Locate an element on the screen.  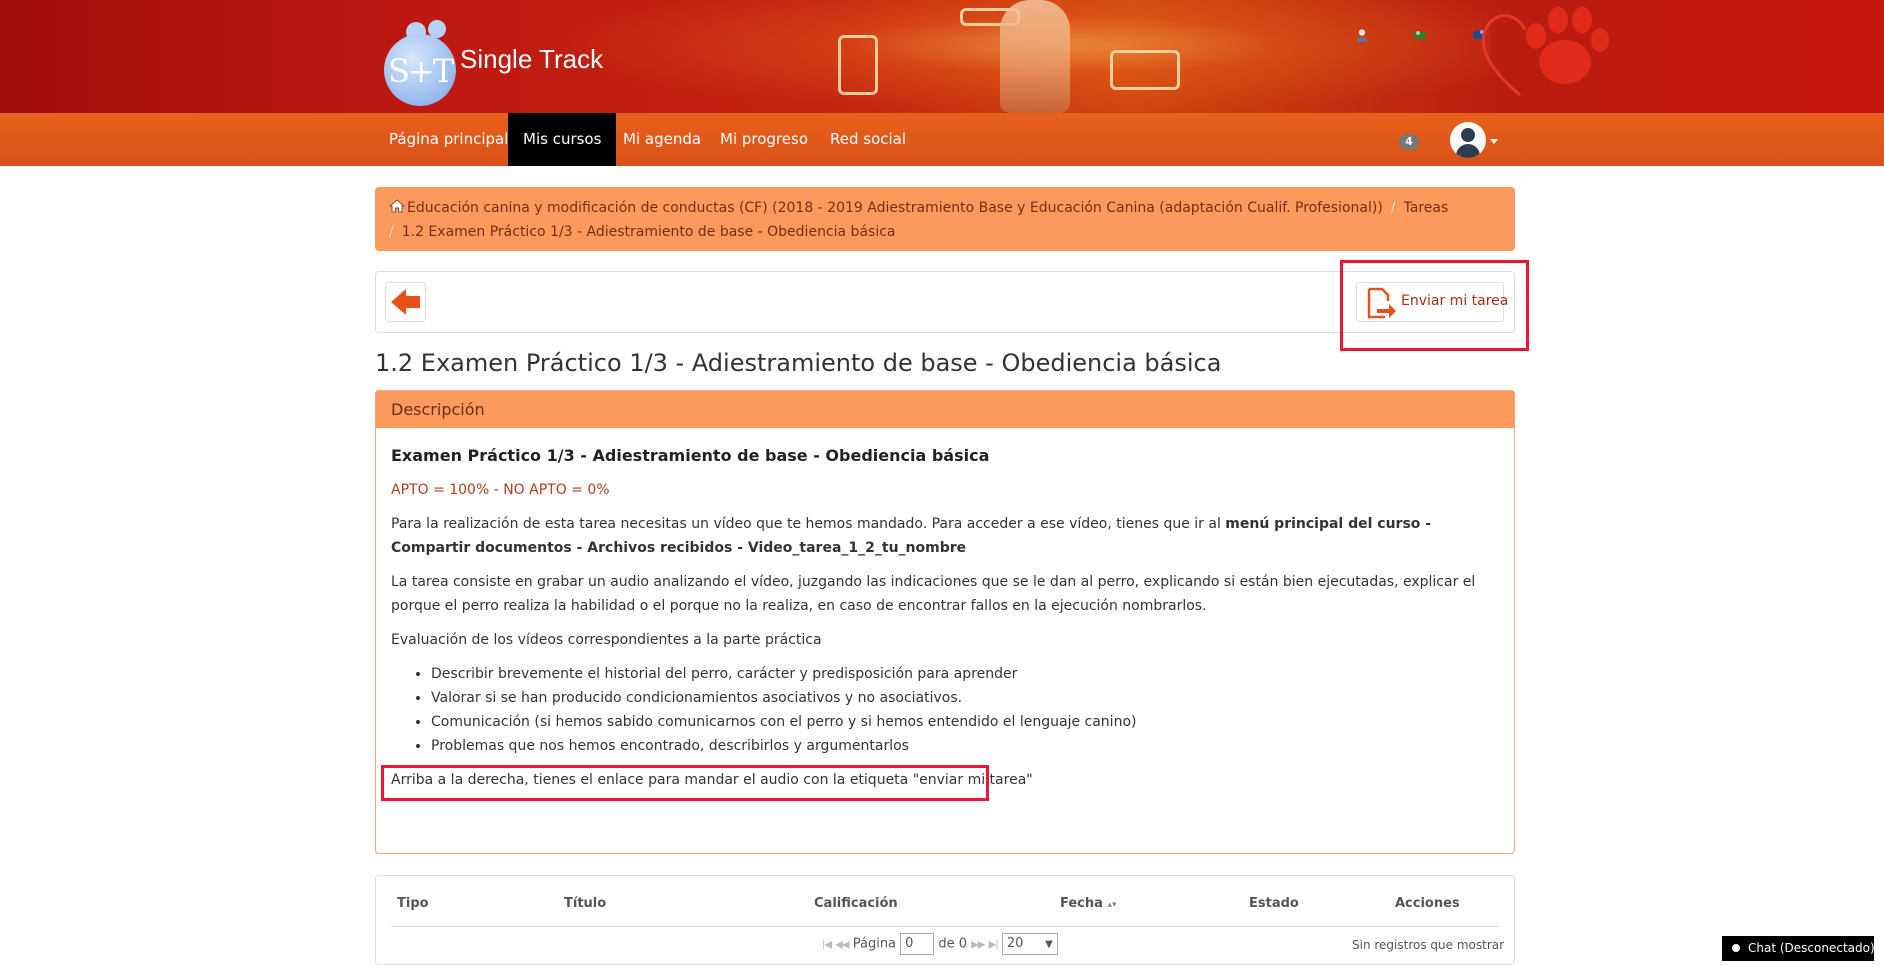
breadcrumb-tasks-link: Tareas is located at coordinates (1426, 208).